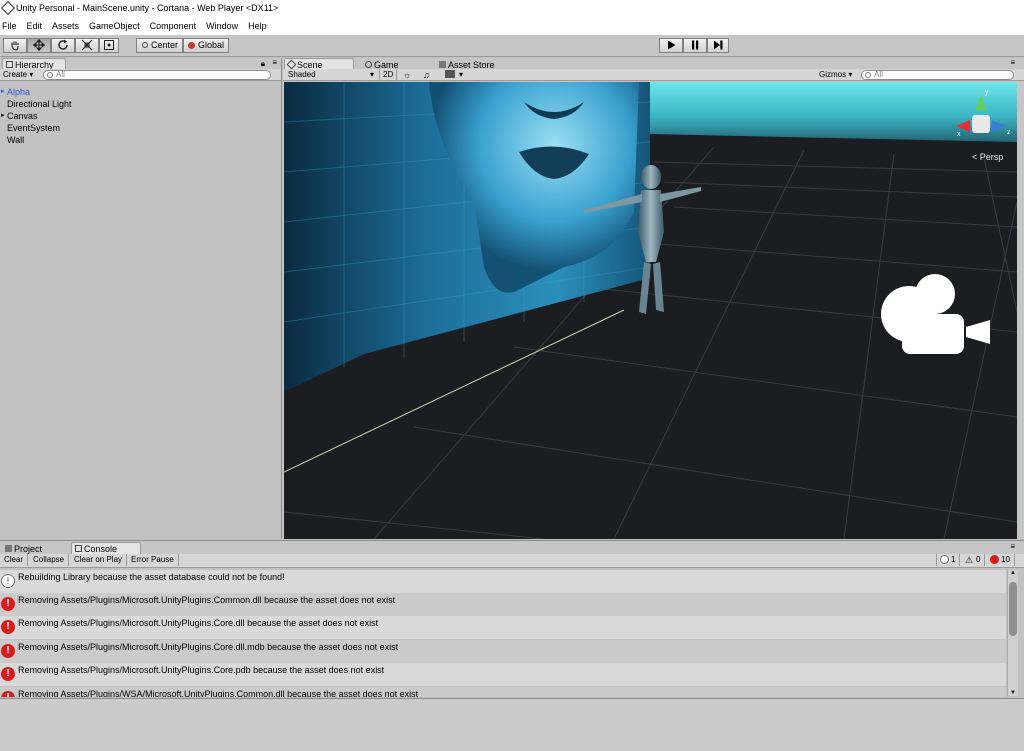 The width and height of the screenshot is (1024, 751). What do you see at coordinates (426, 75) in the screenshot?
I see `audio-toggle-icon: ♫` at bounding box center [426, 75].